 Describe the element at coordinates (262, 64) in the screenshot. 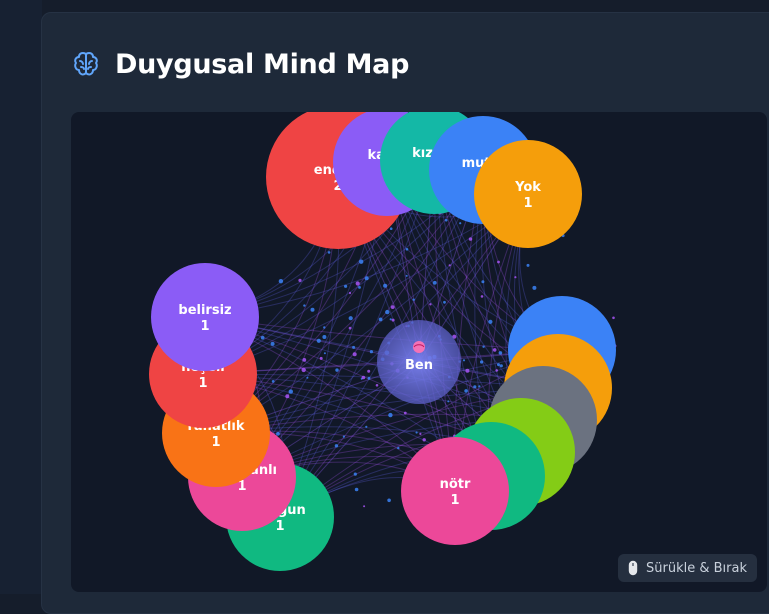

I see `page-title: Duygusal Mind Map` at that location.